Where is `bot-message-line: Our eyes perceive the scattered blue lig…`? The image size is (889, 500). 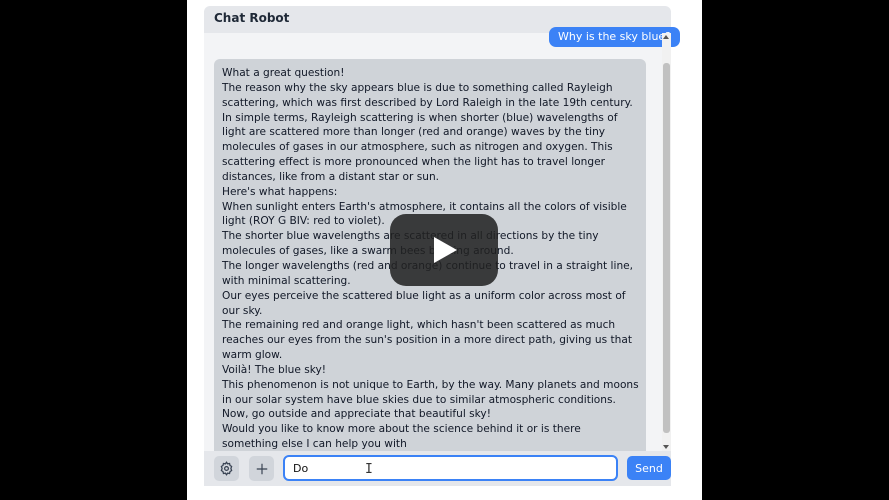 bot-message-line: Our eyes perceive the scattered blue lig… is located at coordinates (424, 303).